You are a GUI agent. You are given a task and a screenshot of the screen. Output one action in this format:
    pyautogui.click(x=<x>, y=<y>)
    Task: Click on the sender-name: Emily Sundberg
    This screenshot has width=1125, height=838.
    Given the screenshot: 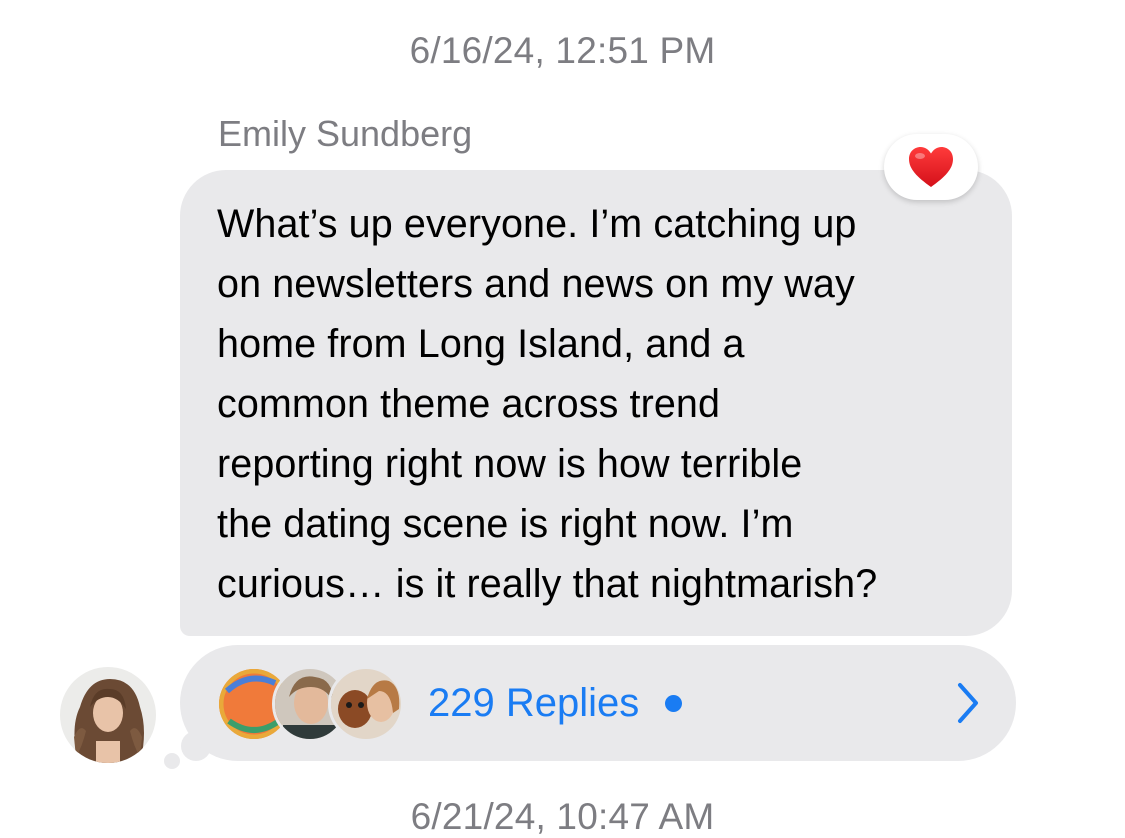 What is the action you would take?
    pyautogui.click(x=345, y=133)
    